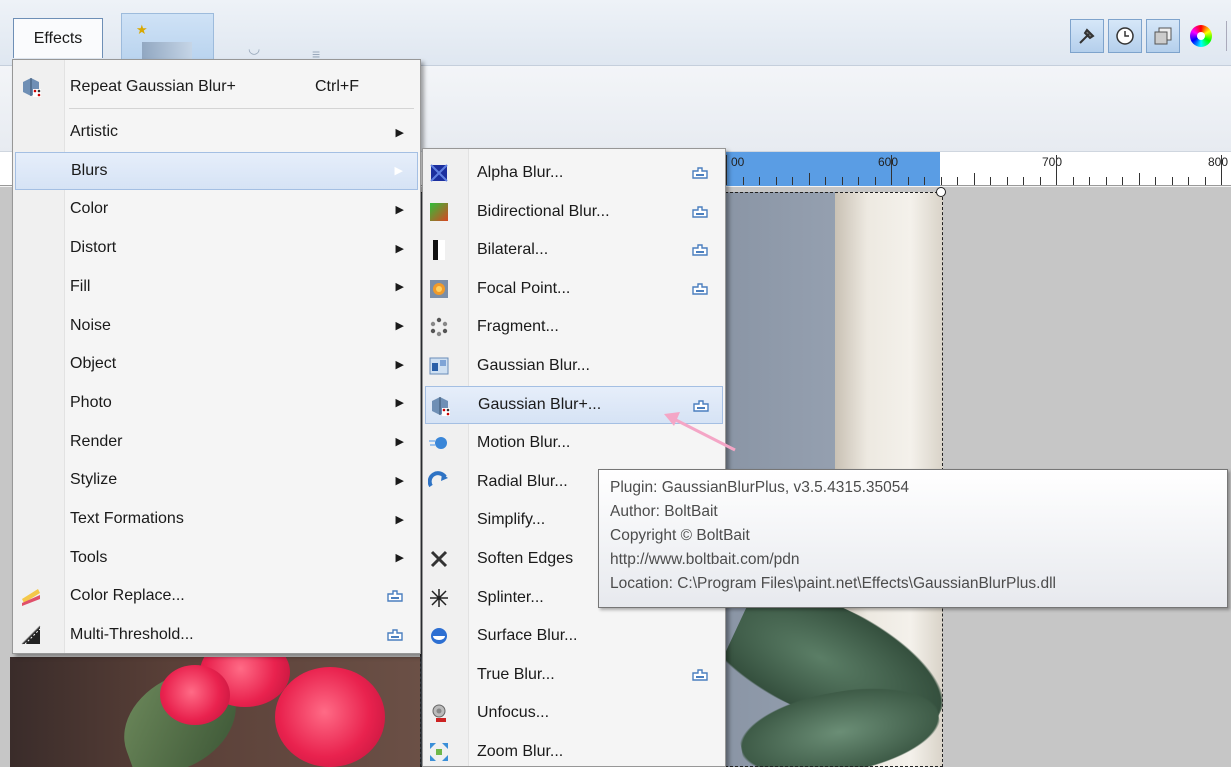 The width and height of the screenshot is (1231, 767). Describe the element at coordinates (738, 162) in the screenshot. I see `ruler-label: 00` at that location.